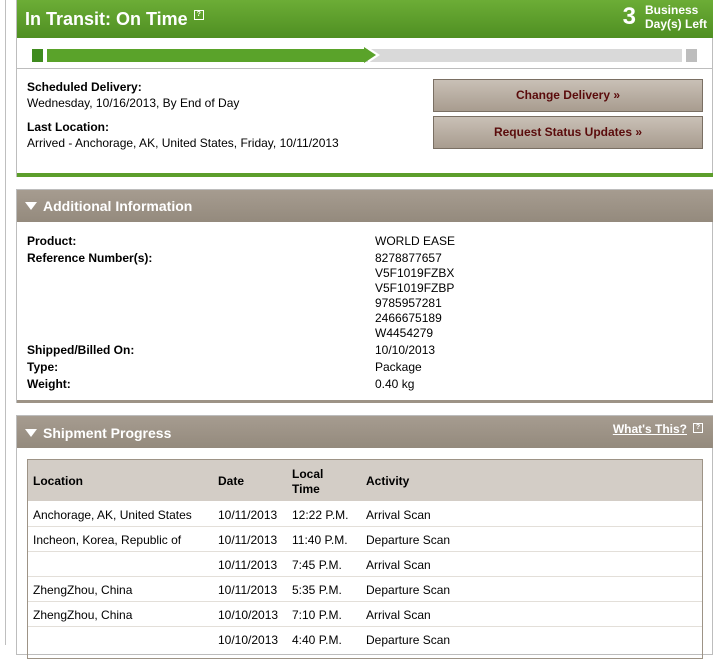 This screenshot has height=659, width=713. What do you see at coordinates (81, 350) in the screenshot?
I see `shipped-billed-label: Shipped/Billed On:` at bounding box center [81, 350].